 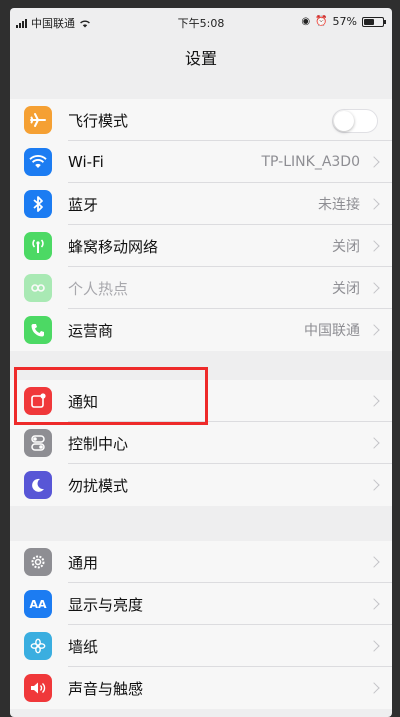 I want to click on bluetooth-icon, so click(x=38, y=204).